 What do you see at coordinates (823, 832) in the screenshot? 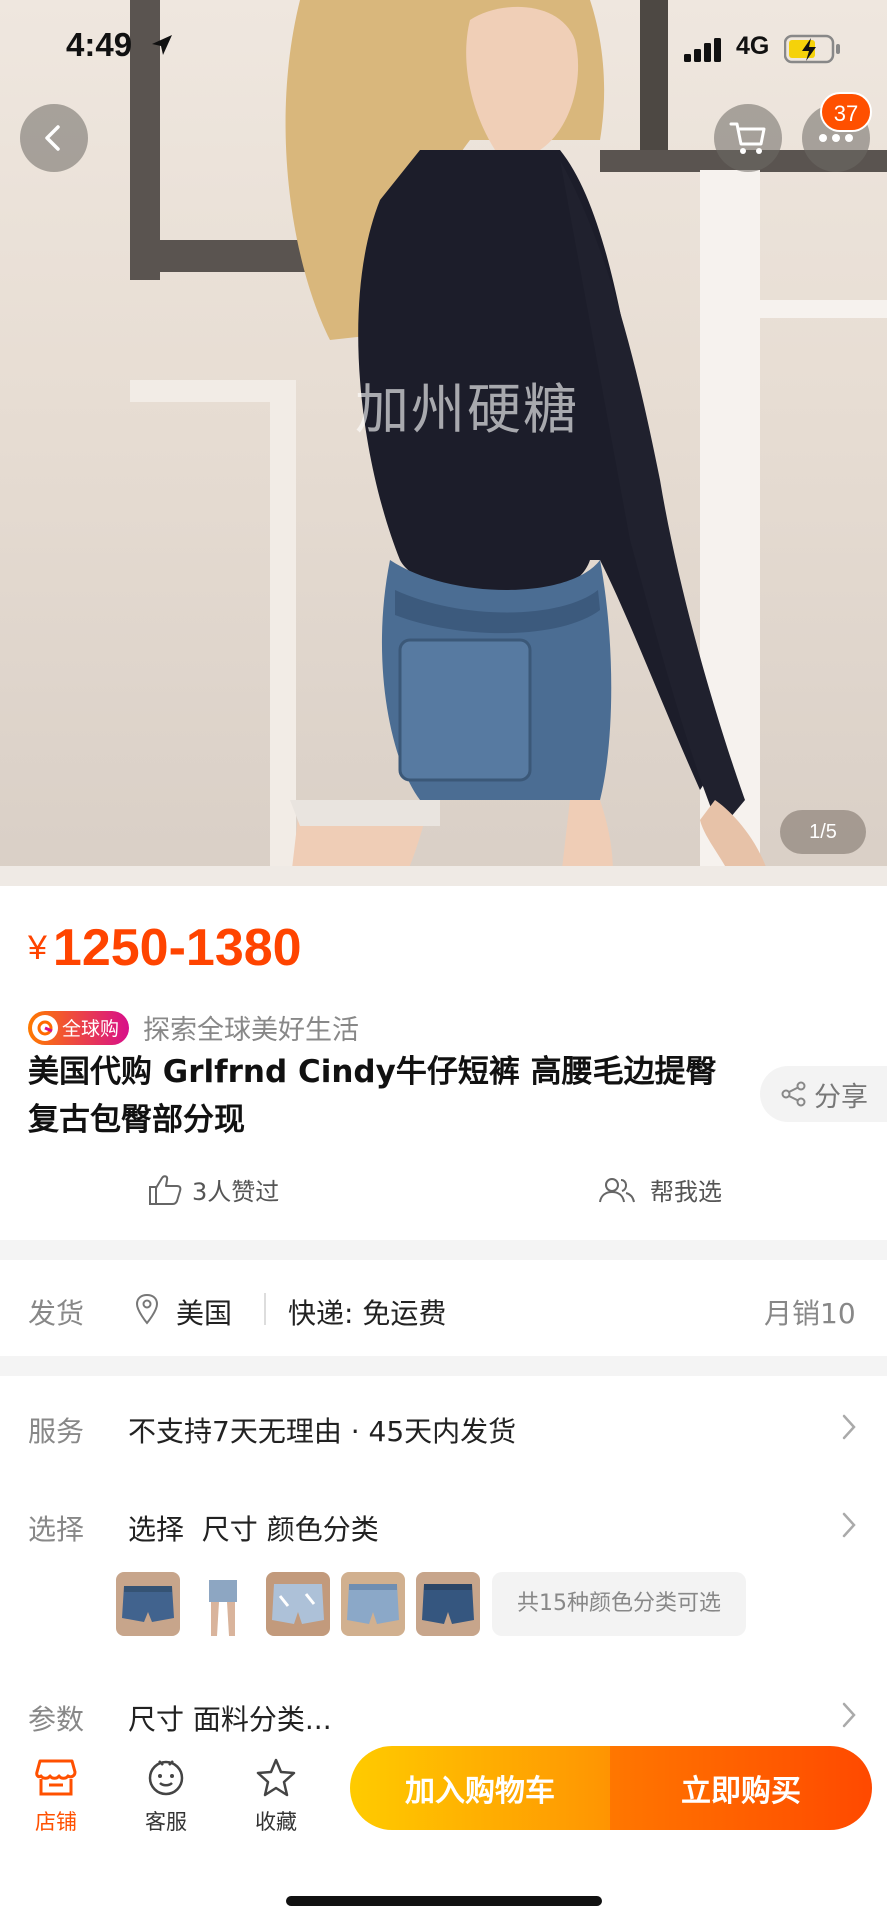
I see `gallery-page-indicator: 1/5` at bounding box center [823, 832].